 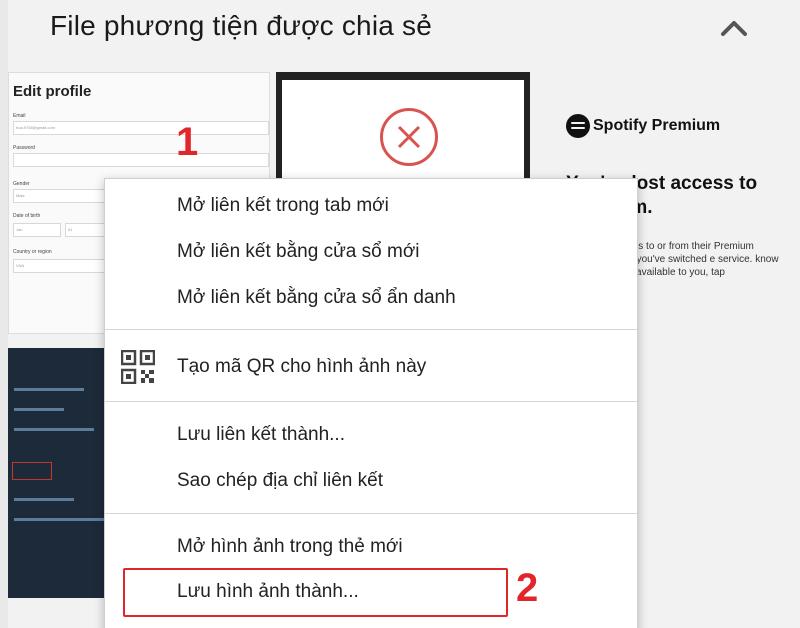 What do you see at coordinates (302, 366) in the screenshot?
I see `menu-item-label: Tạo mã QR cho hình ảnh này` at bounding box center [302, 366].